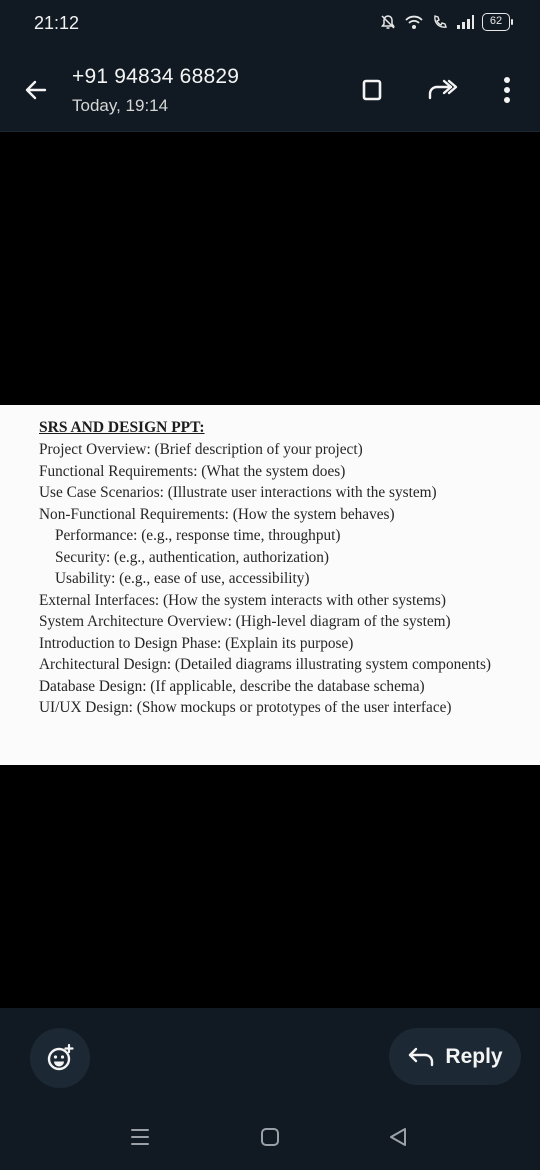 This screenshot has height=1170, width=540. I want to click on back-arrow-icon, so click(36, 90).